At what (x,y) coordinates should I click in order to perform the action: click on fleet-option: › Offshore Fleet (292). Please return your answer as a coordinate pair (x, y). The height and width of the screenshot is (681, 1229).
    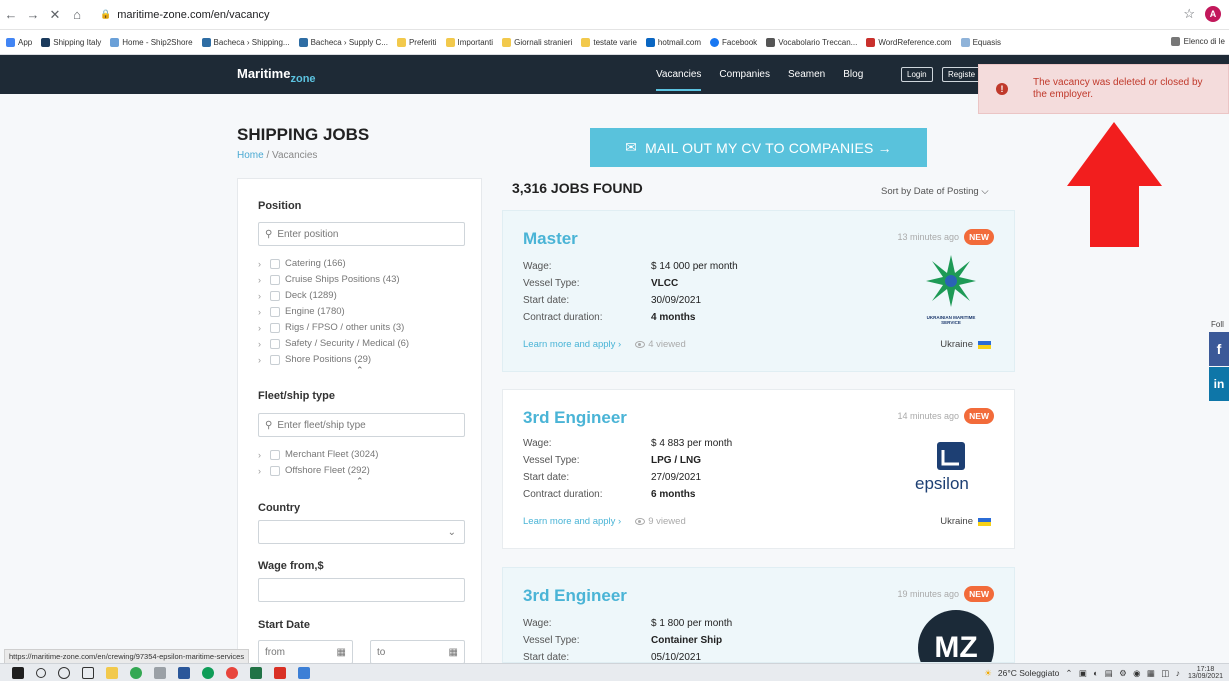
    Looking at the image, I should click on (314, 470).